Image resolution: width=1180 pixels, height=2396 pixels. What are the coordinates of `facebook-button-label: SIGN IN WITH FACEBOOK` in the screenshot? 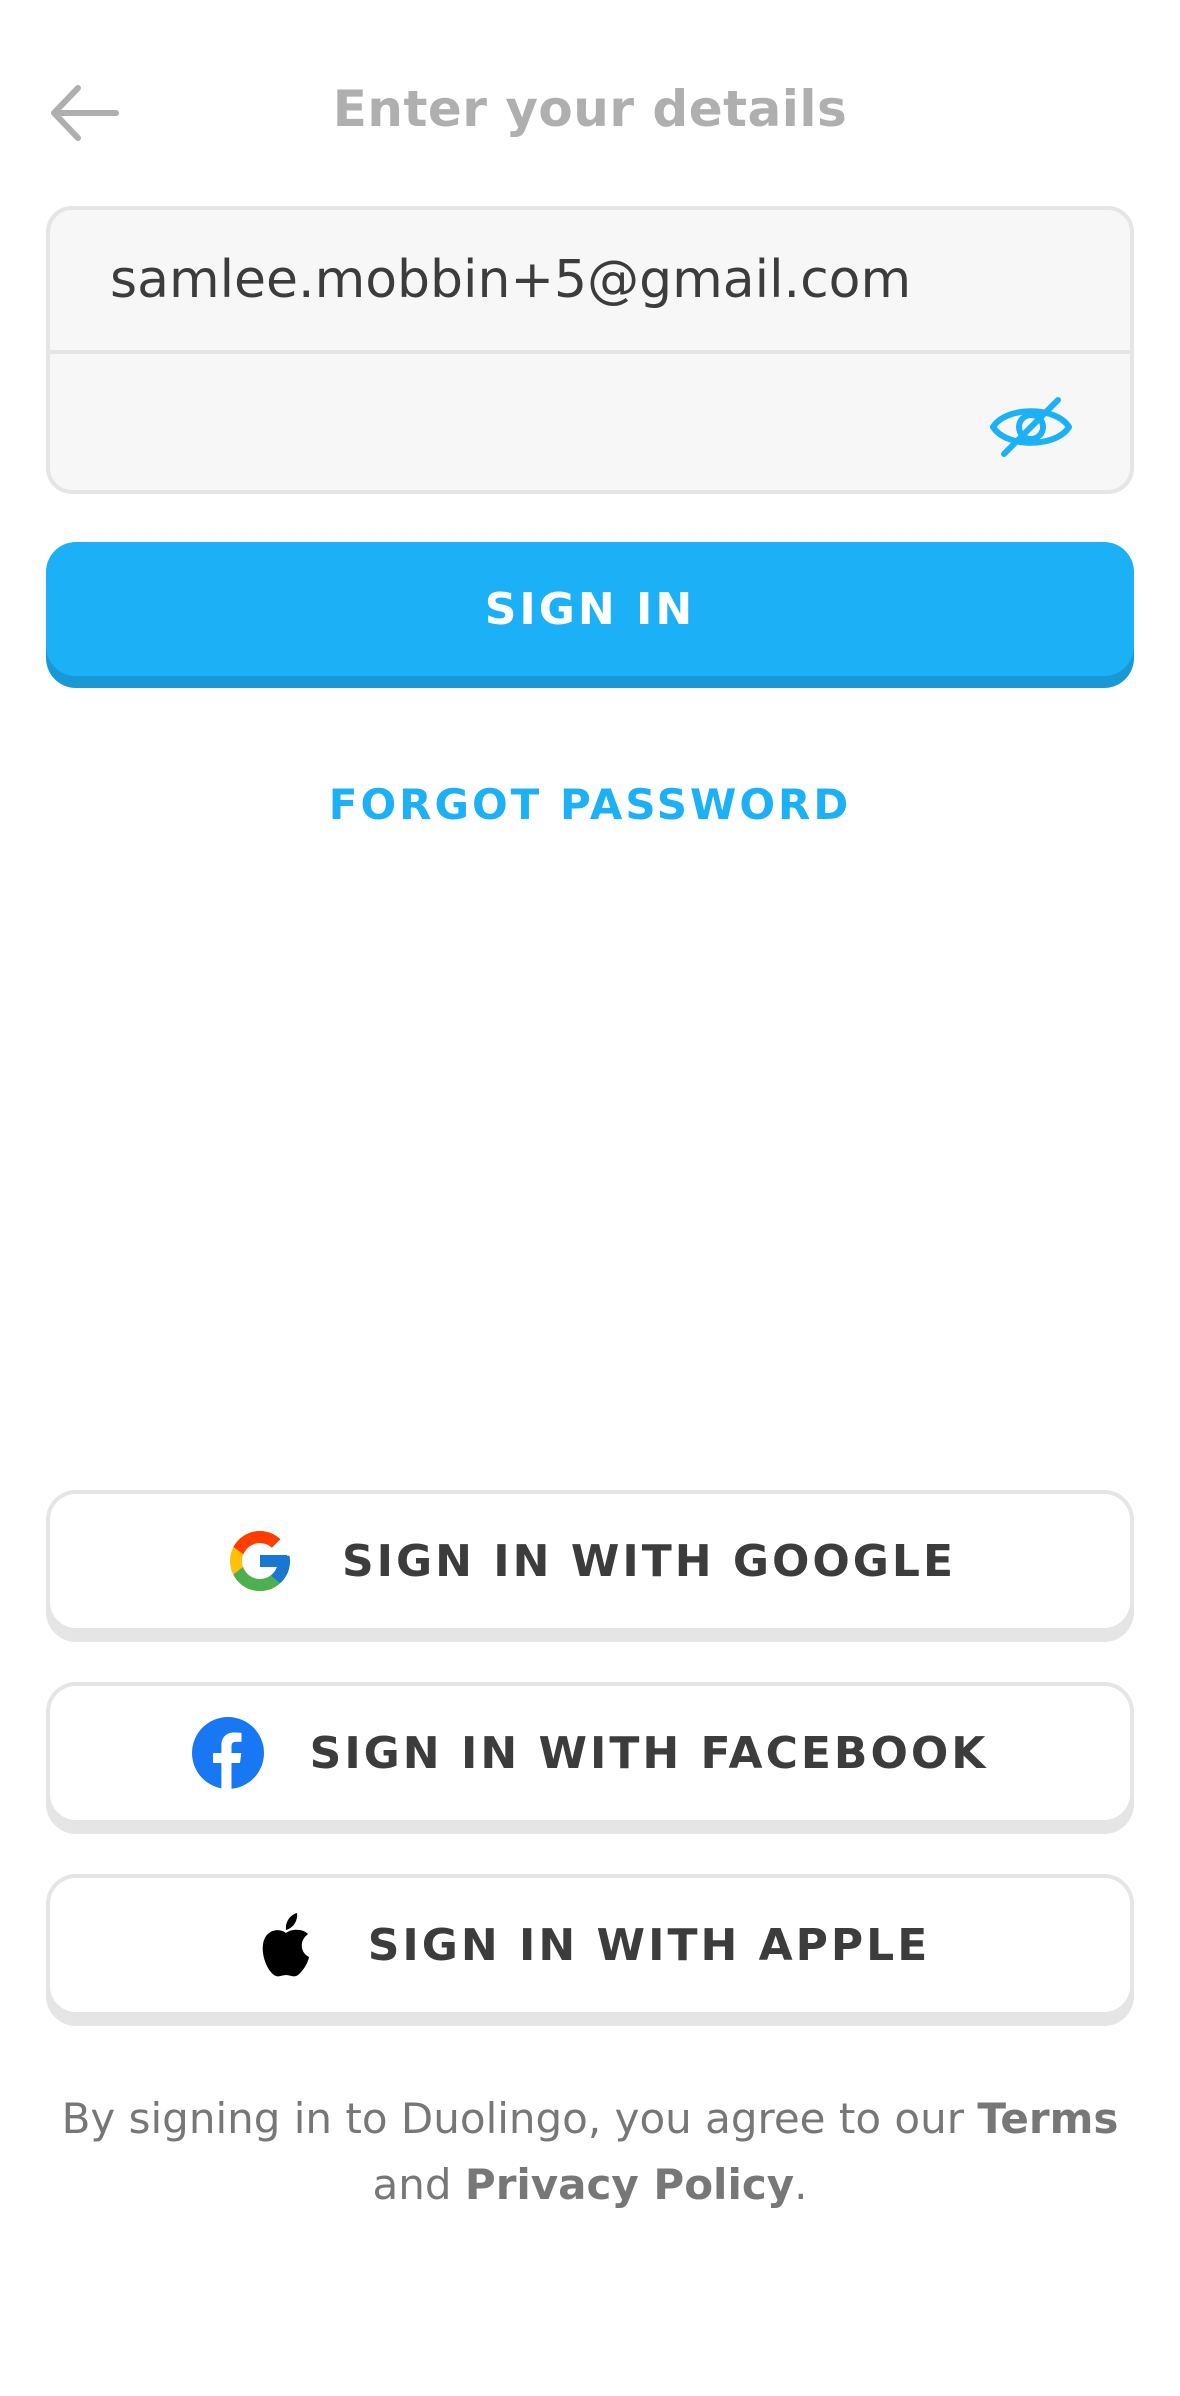 It's located at (649, 1753).